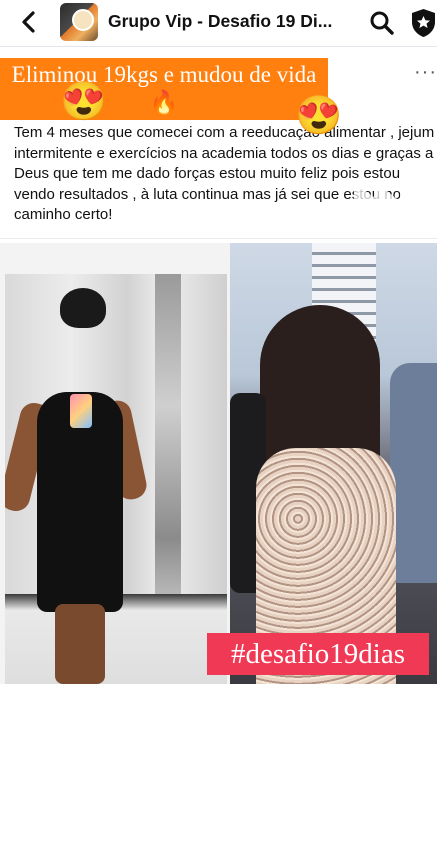 This screenshot has height=864, width=437. I want to click on background-person, so click(413, 473).